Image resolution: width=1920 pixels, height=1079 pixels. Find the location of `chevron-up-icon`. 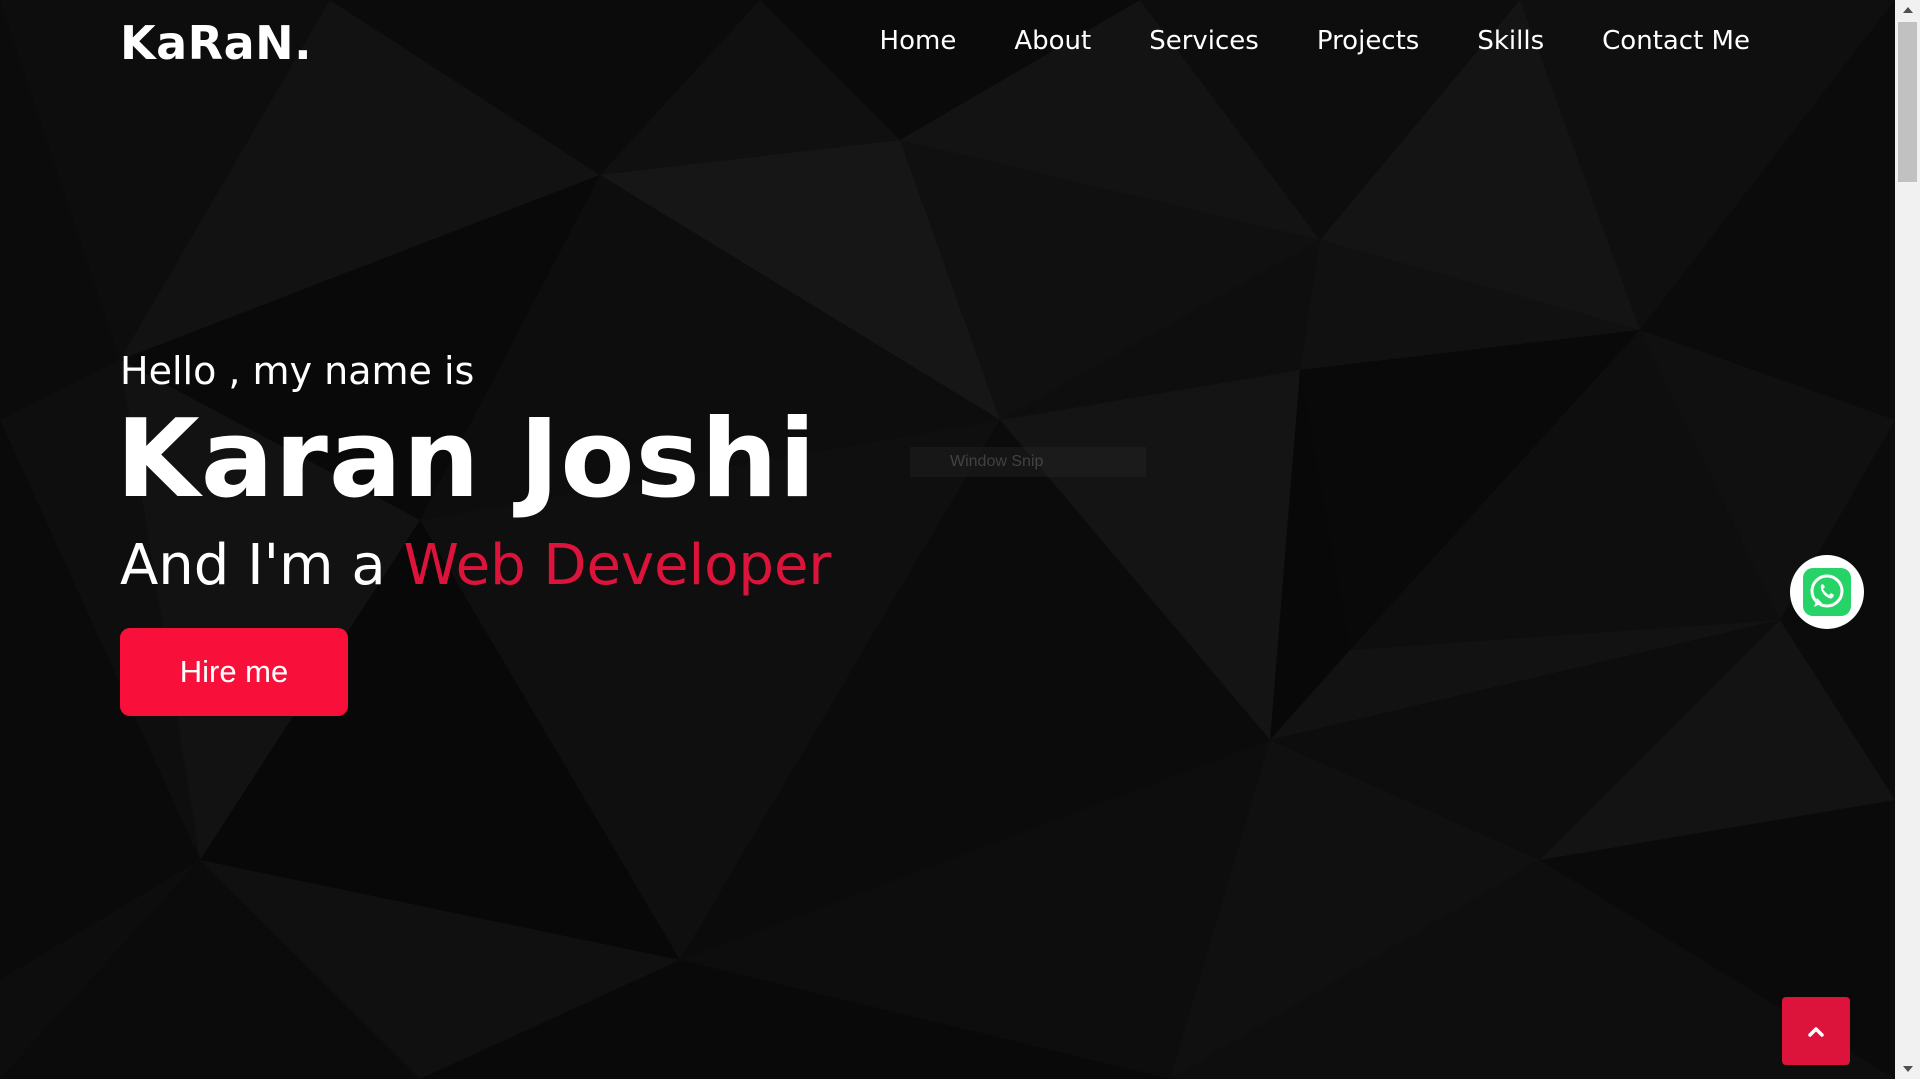

chevron-up-icon is located at coordinates (1816, 1032).